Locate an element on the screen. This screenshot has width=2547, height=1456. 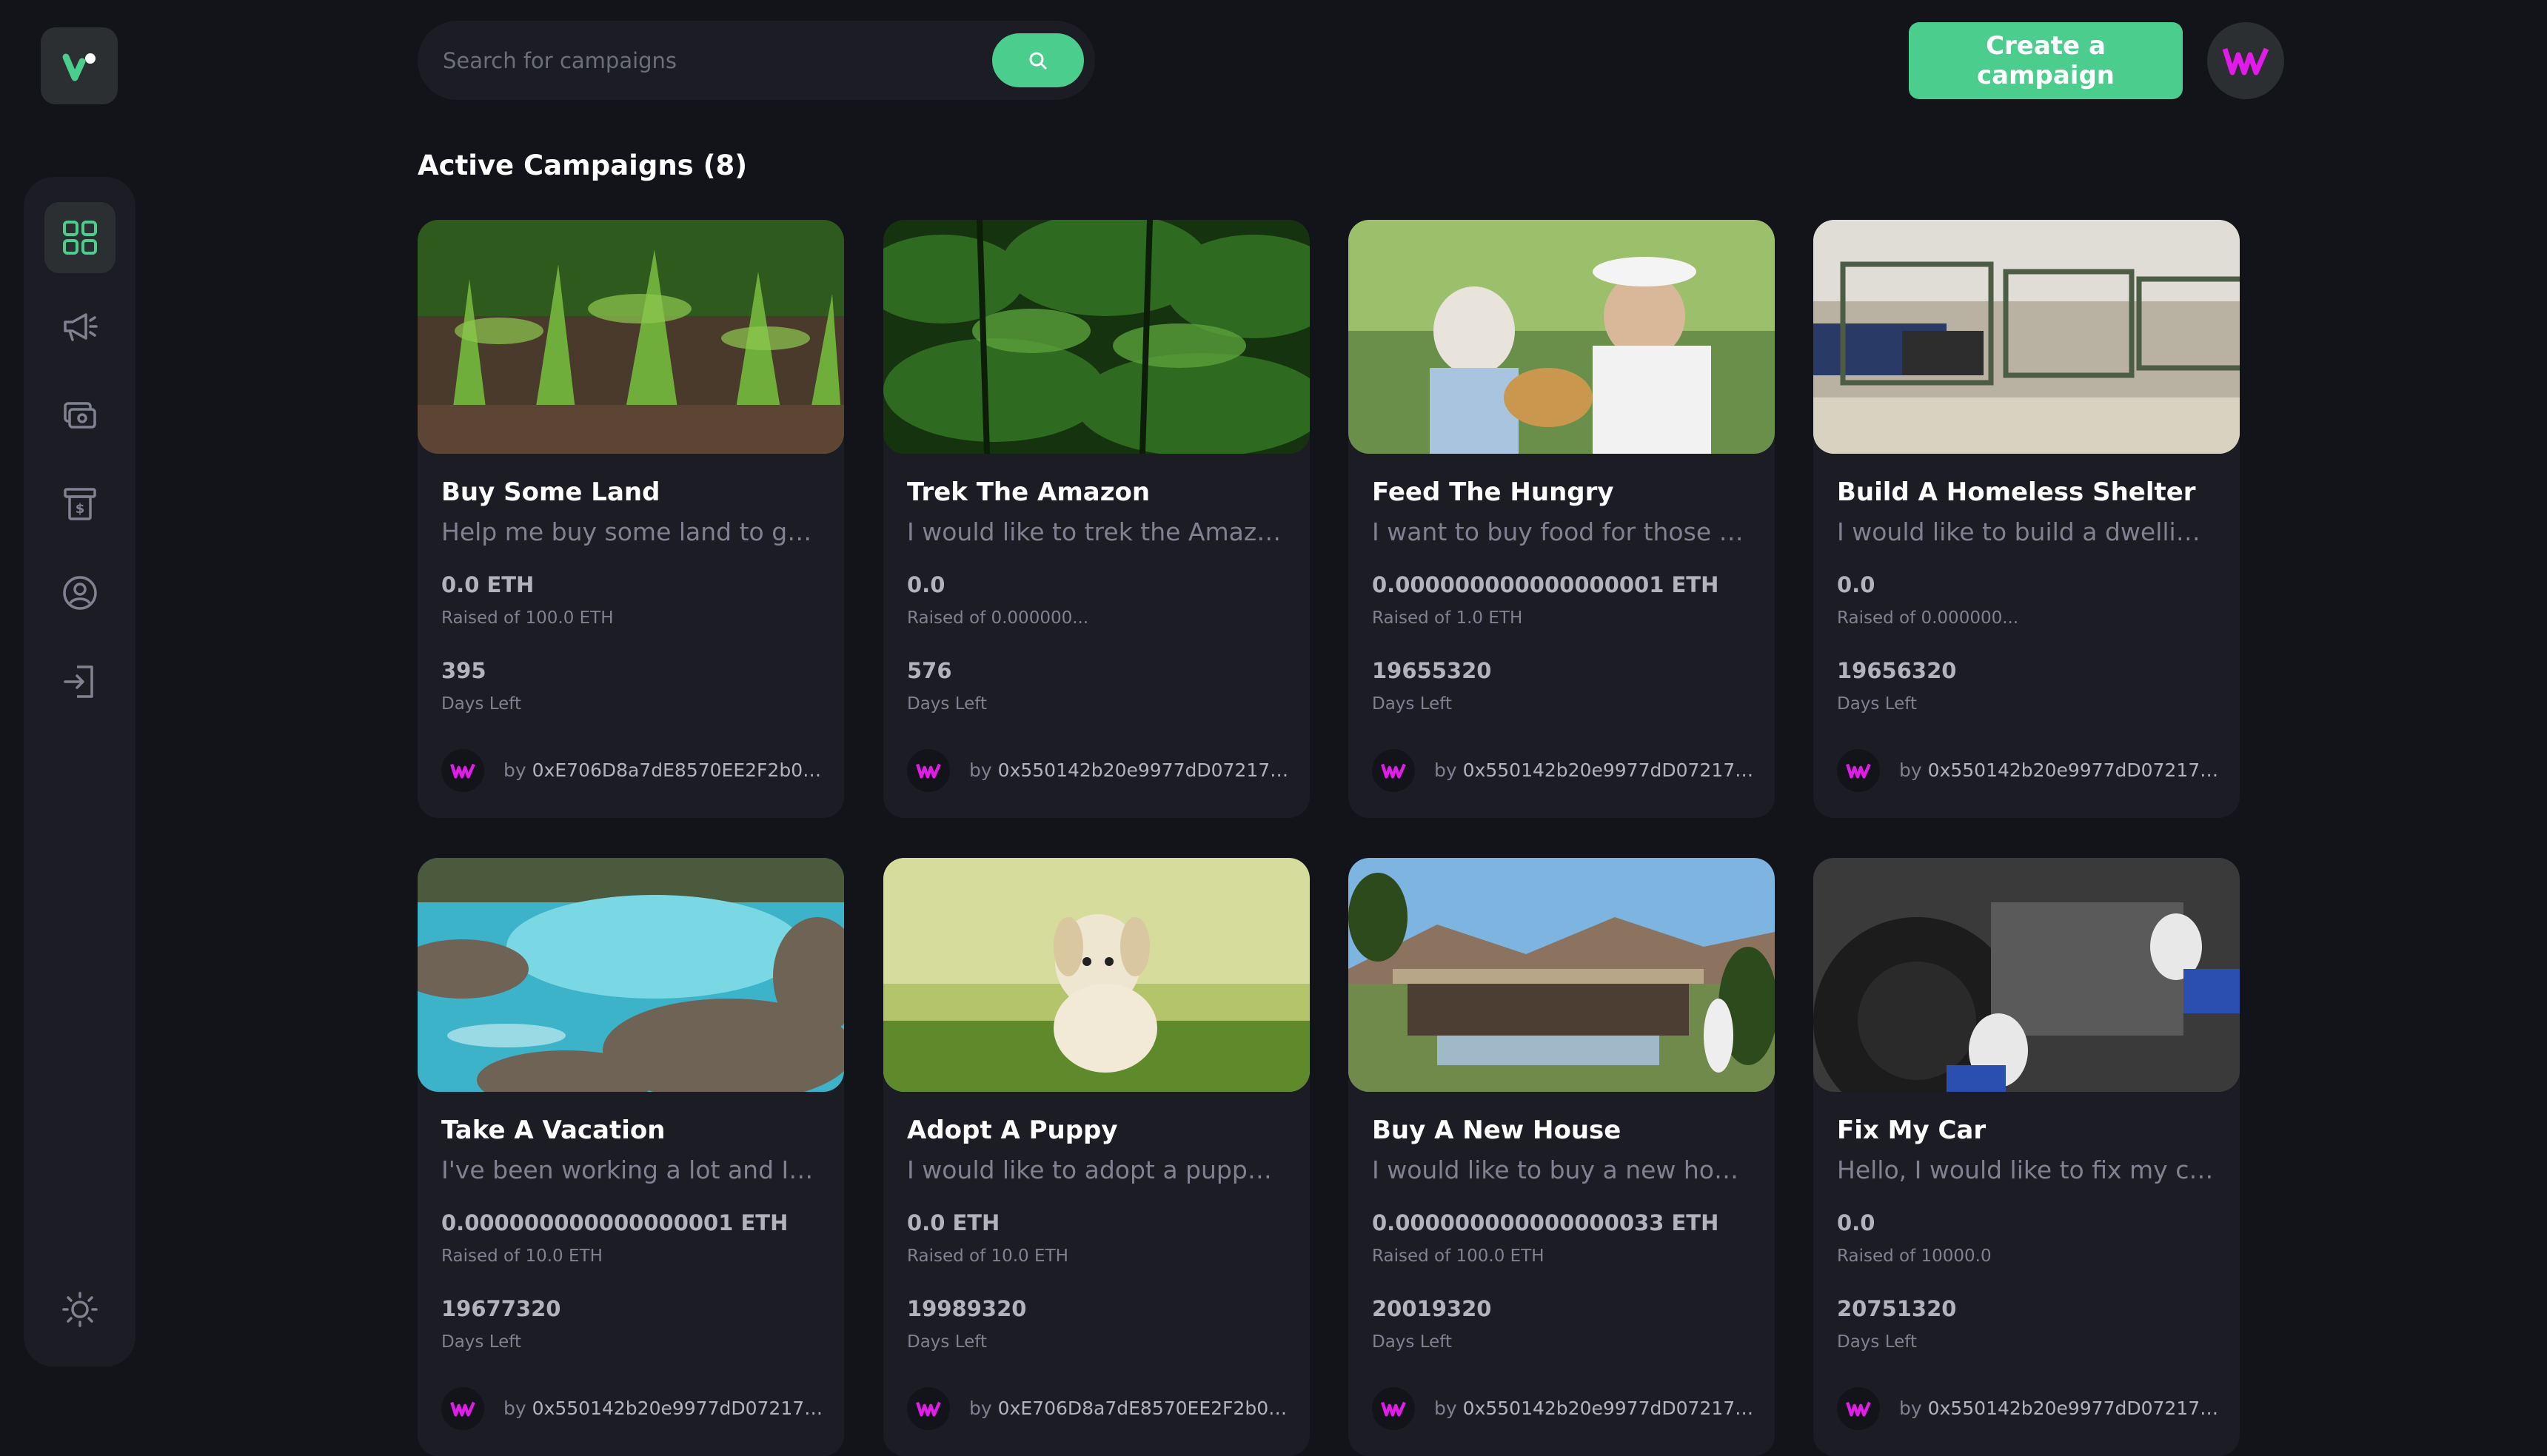
profile-avatar-button is located at coordinates (2245, 60).